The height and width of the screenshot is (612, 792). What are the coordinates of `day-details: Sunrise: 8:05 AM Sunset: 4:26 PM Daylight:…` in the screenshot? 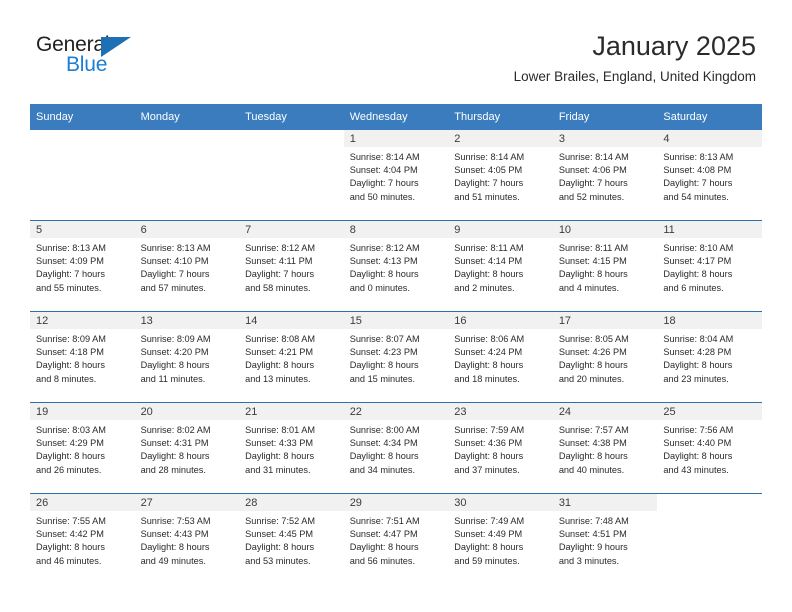 It's located at (605, 357).